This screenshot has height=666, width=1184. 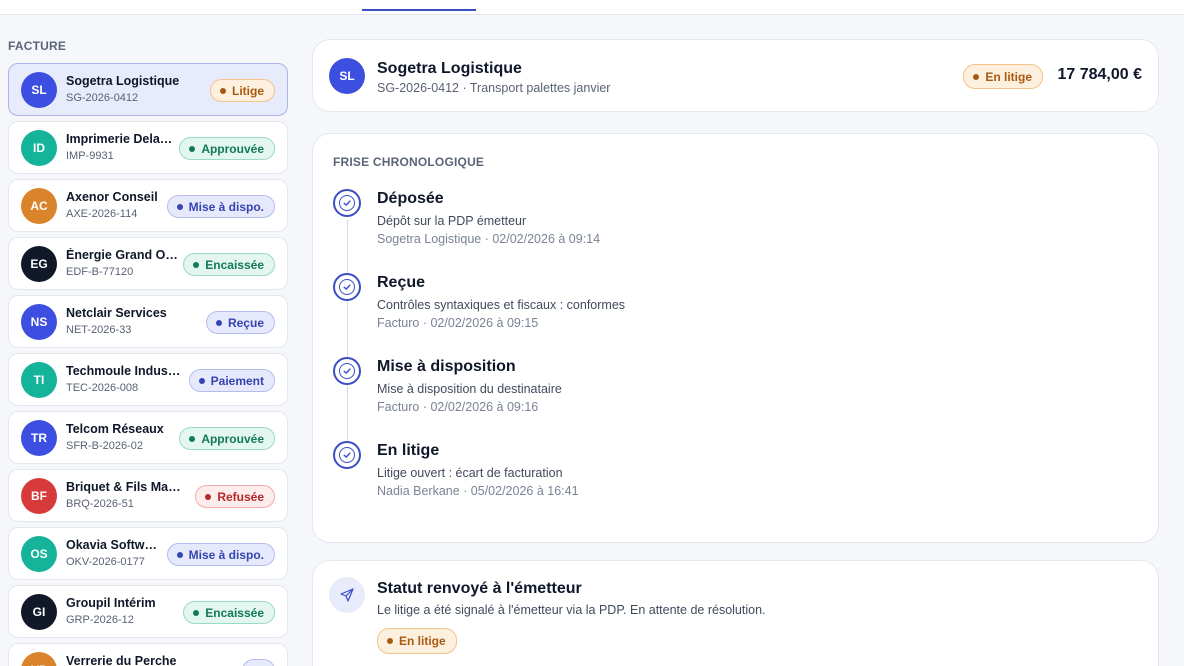 I want to click on invoice-supplier-name: Telcom Réseaux, so click(x=115, y=429).